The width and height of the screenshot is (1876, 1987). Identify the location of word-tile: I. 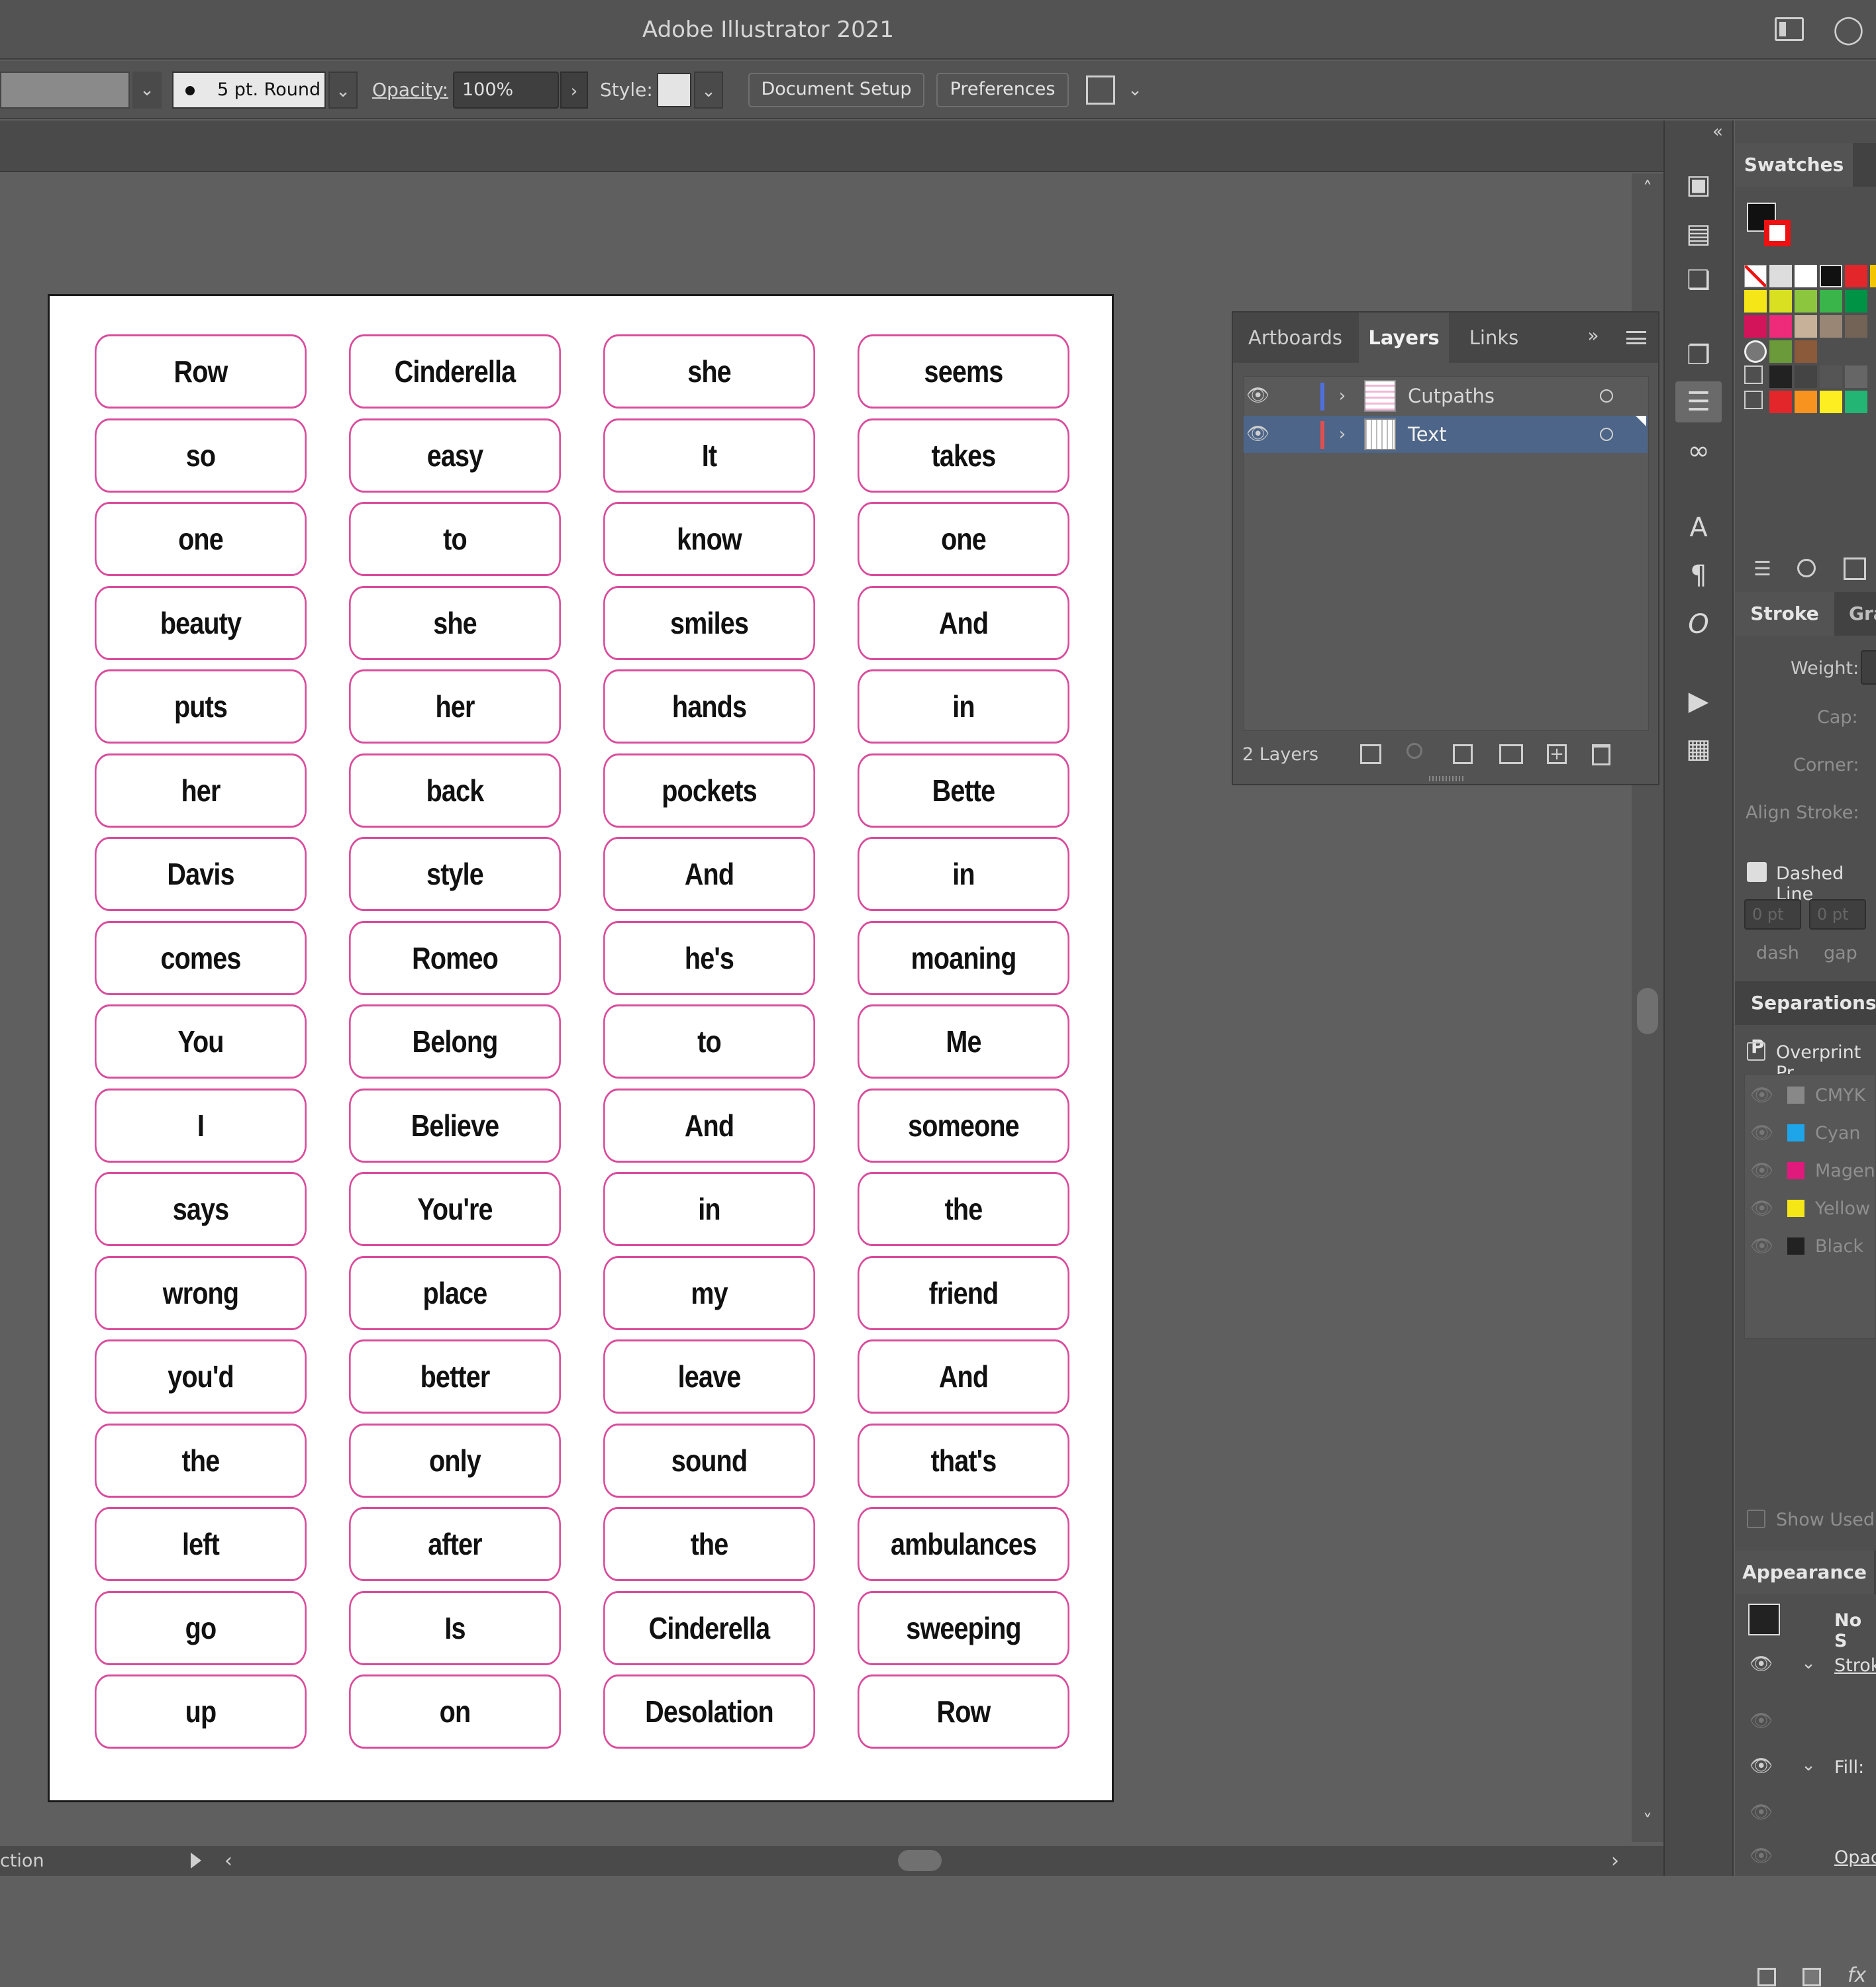
(201, 1125).